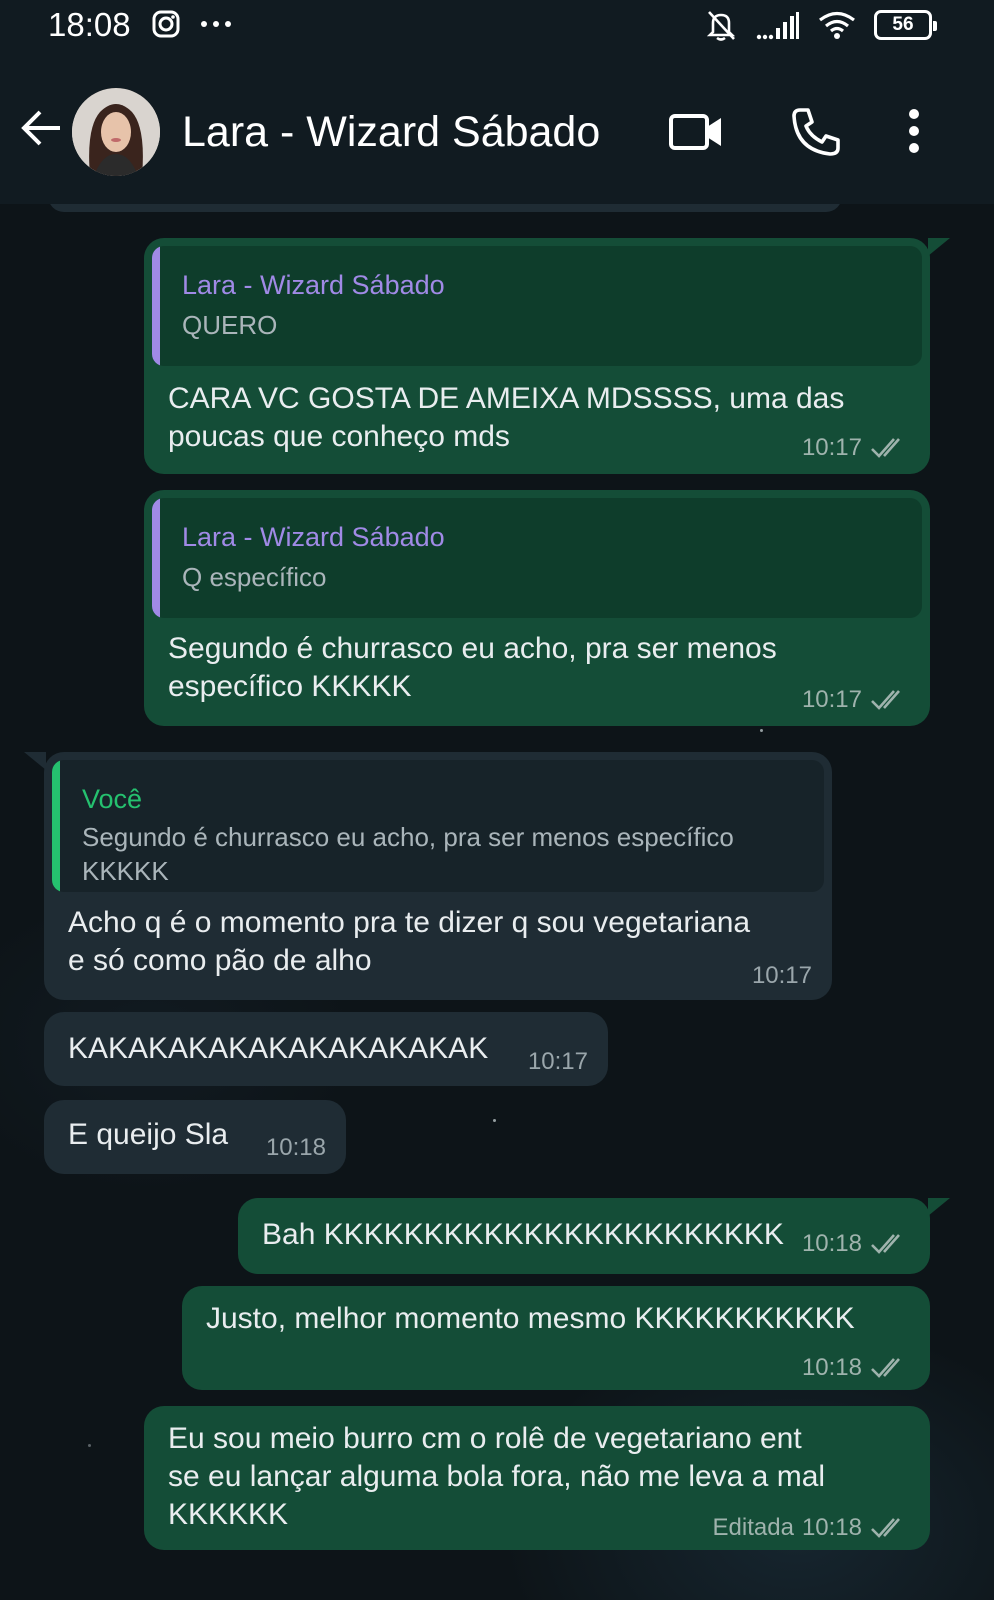 This screenshot has width=994, height=1600. Describe the element at coordinates (166, 24) in the screenshot. I see `instagram-icon` at that location.